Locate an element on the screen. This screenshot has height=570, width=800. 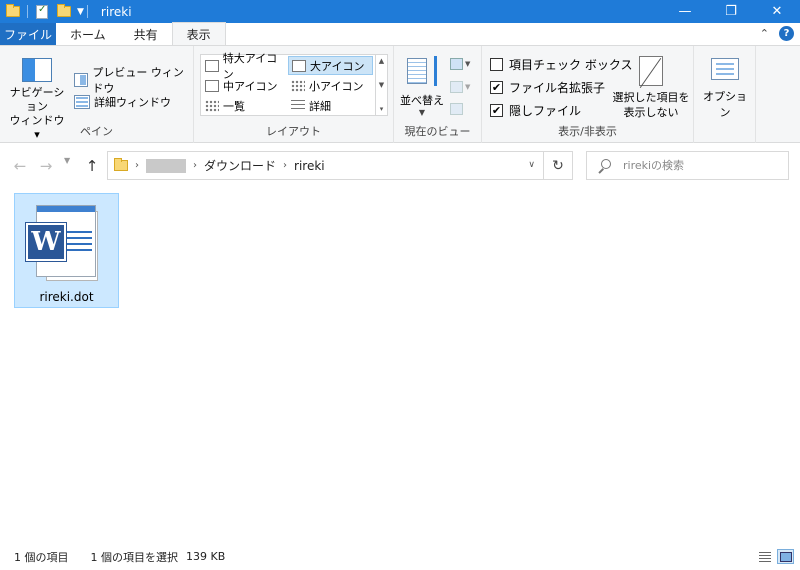
details-pane-button: 詳細ウィンドウ is located at coordinates (122, 102).